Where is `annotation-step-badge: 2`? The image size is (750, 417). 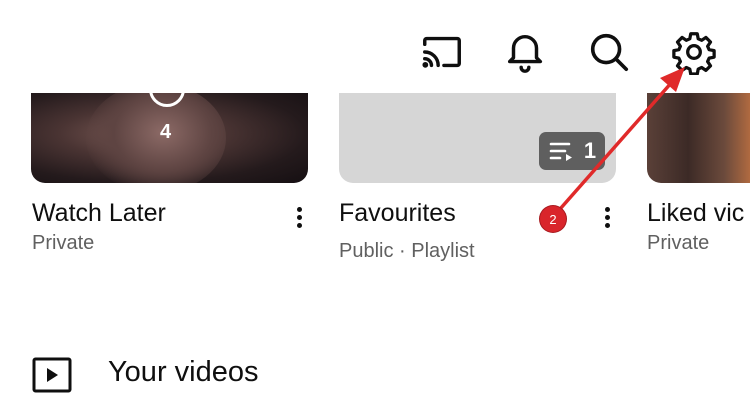 annotation-step-badge: 2 is located at coordinates (553, 219).